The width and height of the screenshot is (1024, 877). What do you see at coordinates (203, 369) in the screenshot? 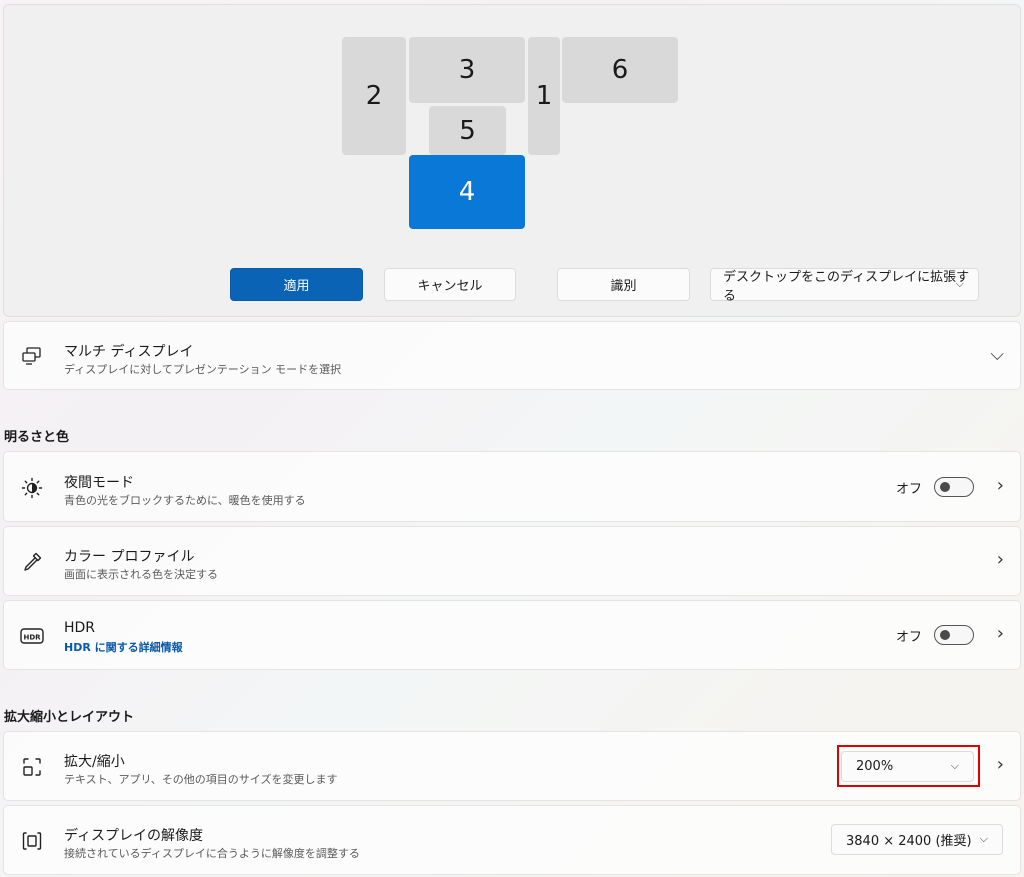
I see `multi-display-subtitle: ディスプレイに対してプレゼンテーション モードを選択` at bounding box center [203, 369].